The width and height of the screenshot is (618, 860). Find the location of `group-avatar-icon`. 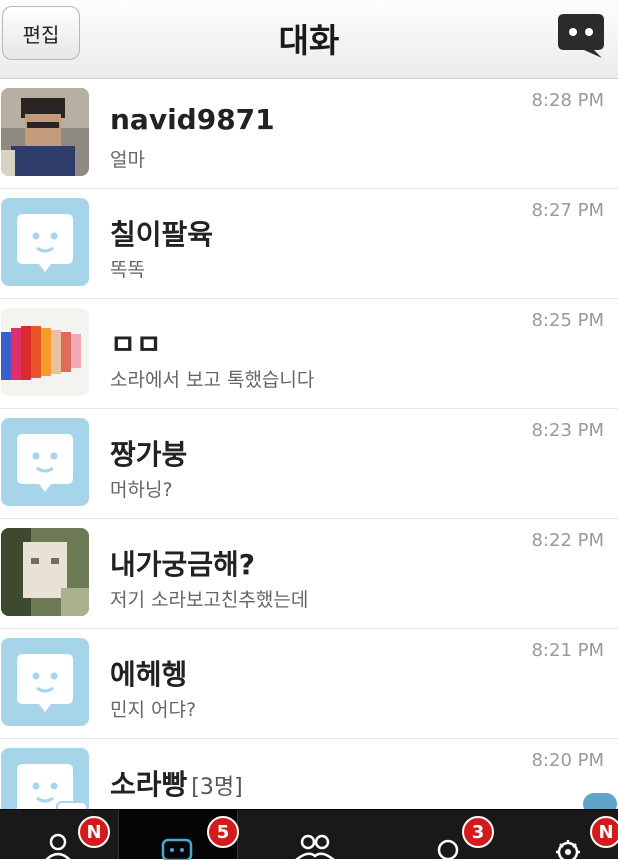

group-avatar-icon is located at coordinates (45, 778).